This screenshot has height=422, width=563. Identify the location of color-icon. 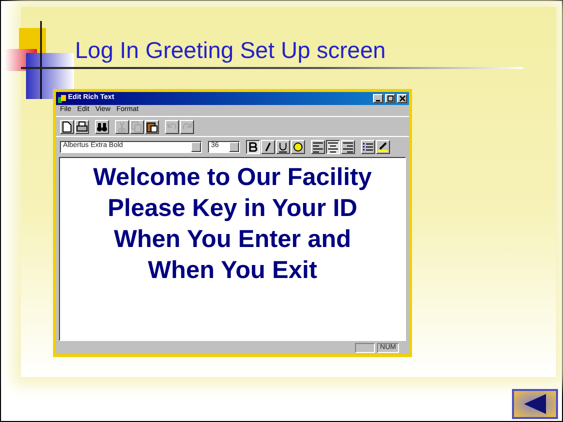
(298, 146).